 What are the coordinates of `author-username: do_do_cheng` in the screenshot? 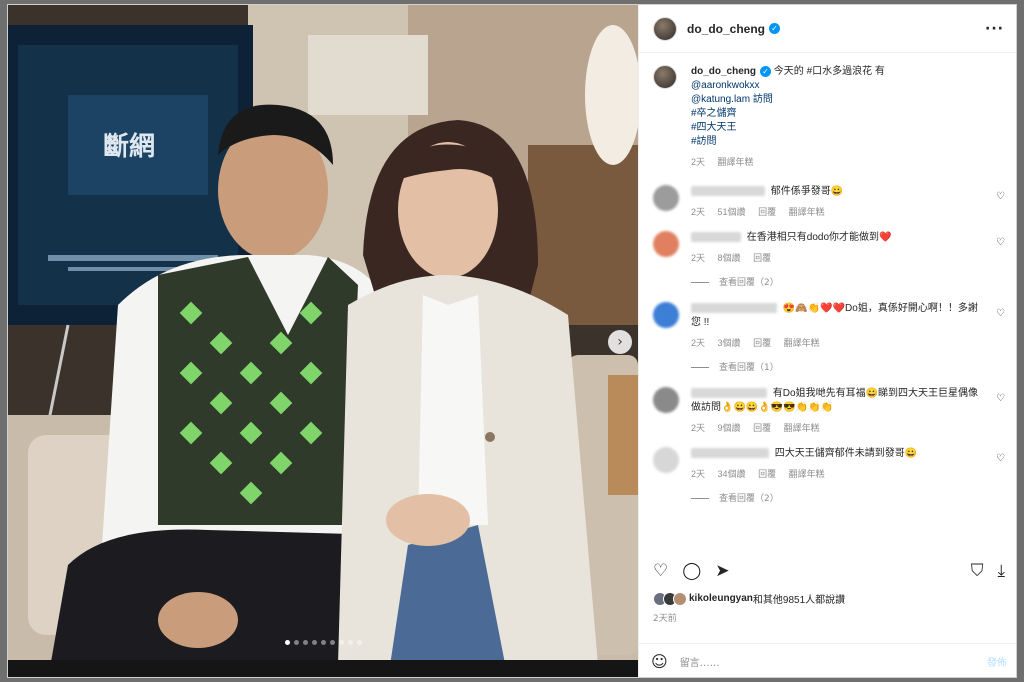 It's located at (726, 29).